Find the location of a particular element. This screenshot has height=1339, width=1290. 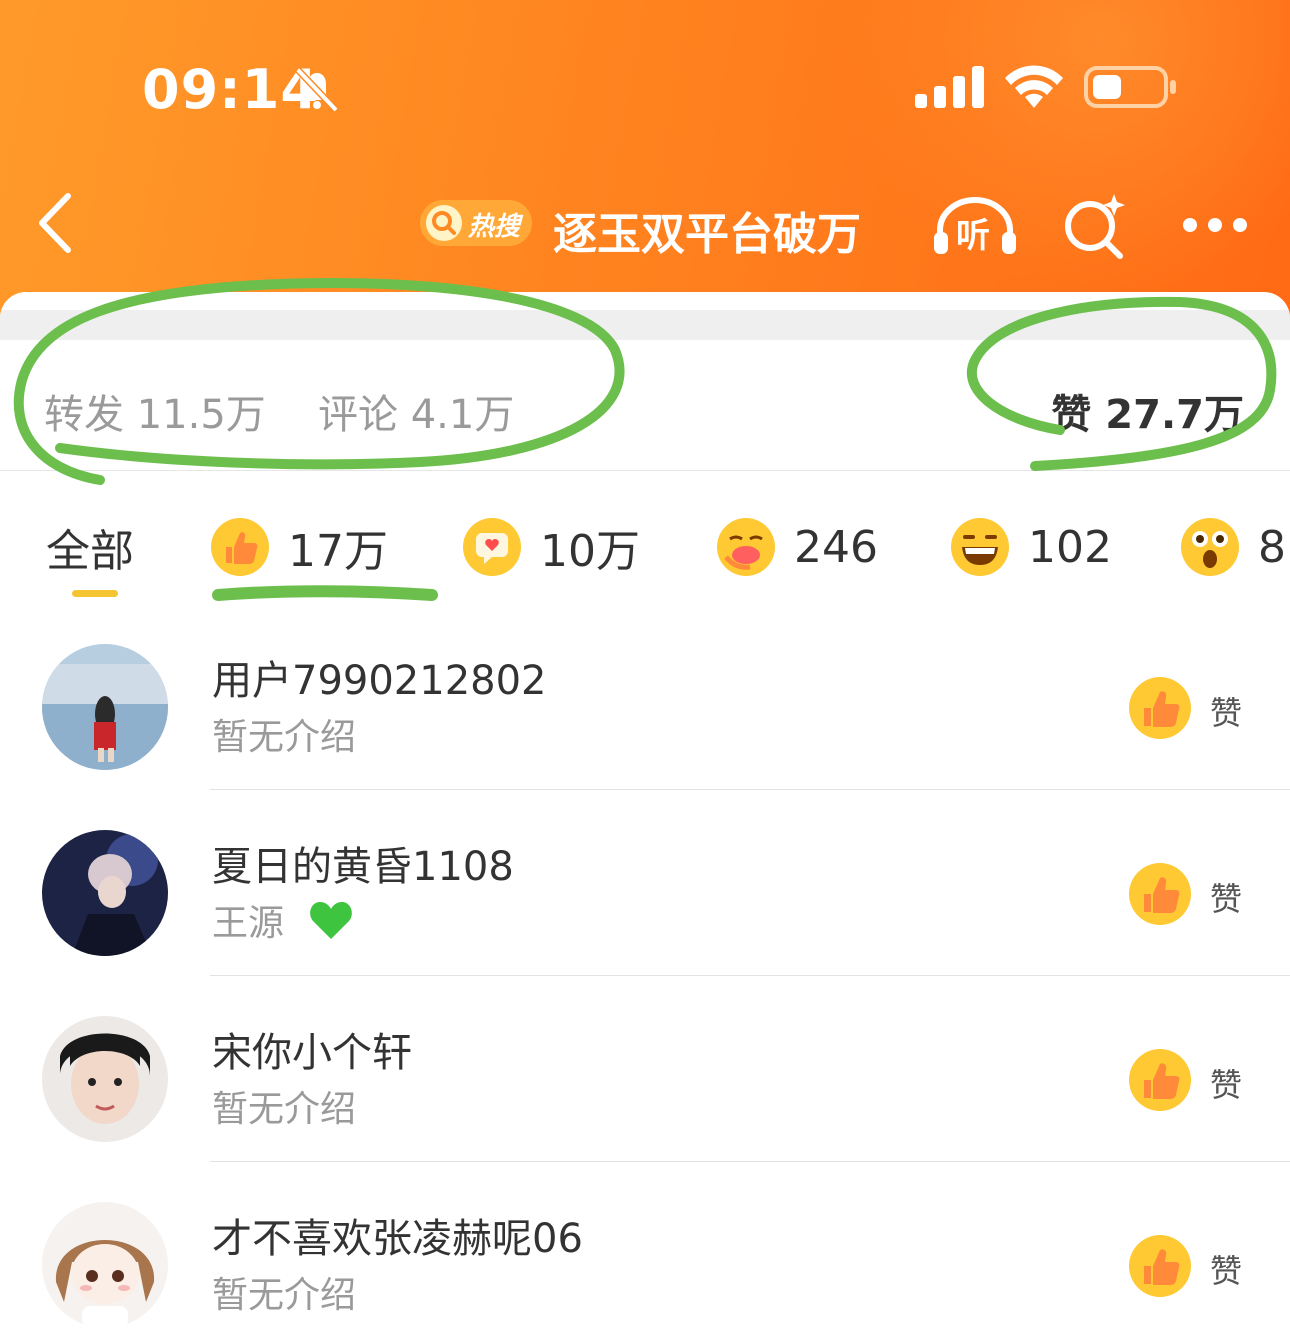

user-name: 用户7990212802 is located at coordinates (379, 677).